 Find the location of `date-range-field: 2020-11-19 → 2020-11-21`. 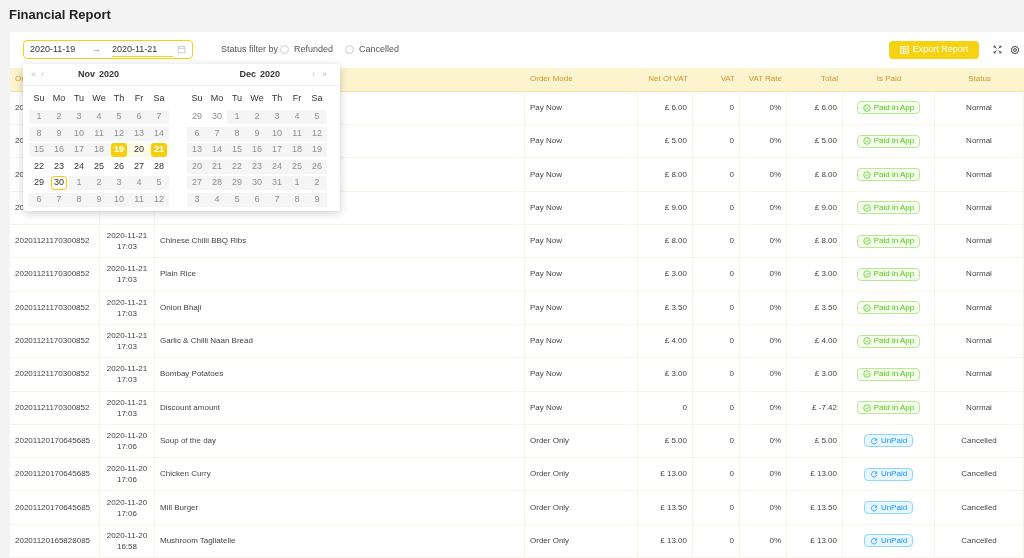

date-range-field: 2020-11-19 → 2020-11-21 is located at coordinates (108, 50).